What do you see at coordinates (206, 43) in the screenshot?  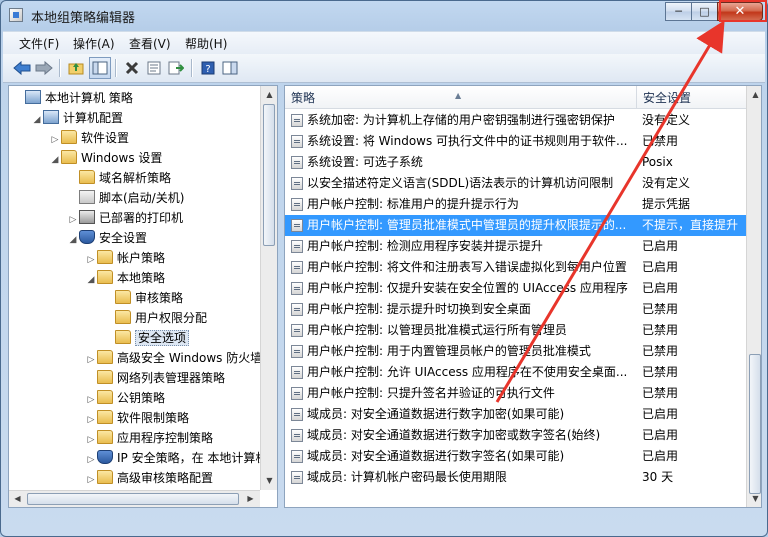 I see `menu-help: 帮助(H)` at bounding box center [206, 43].